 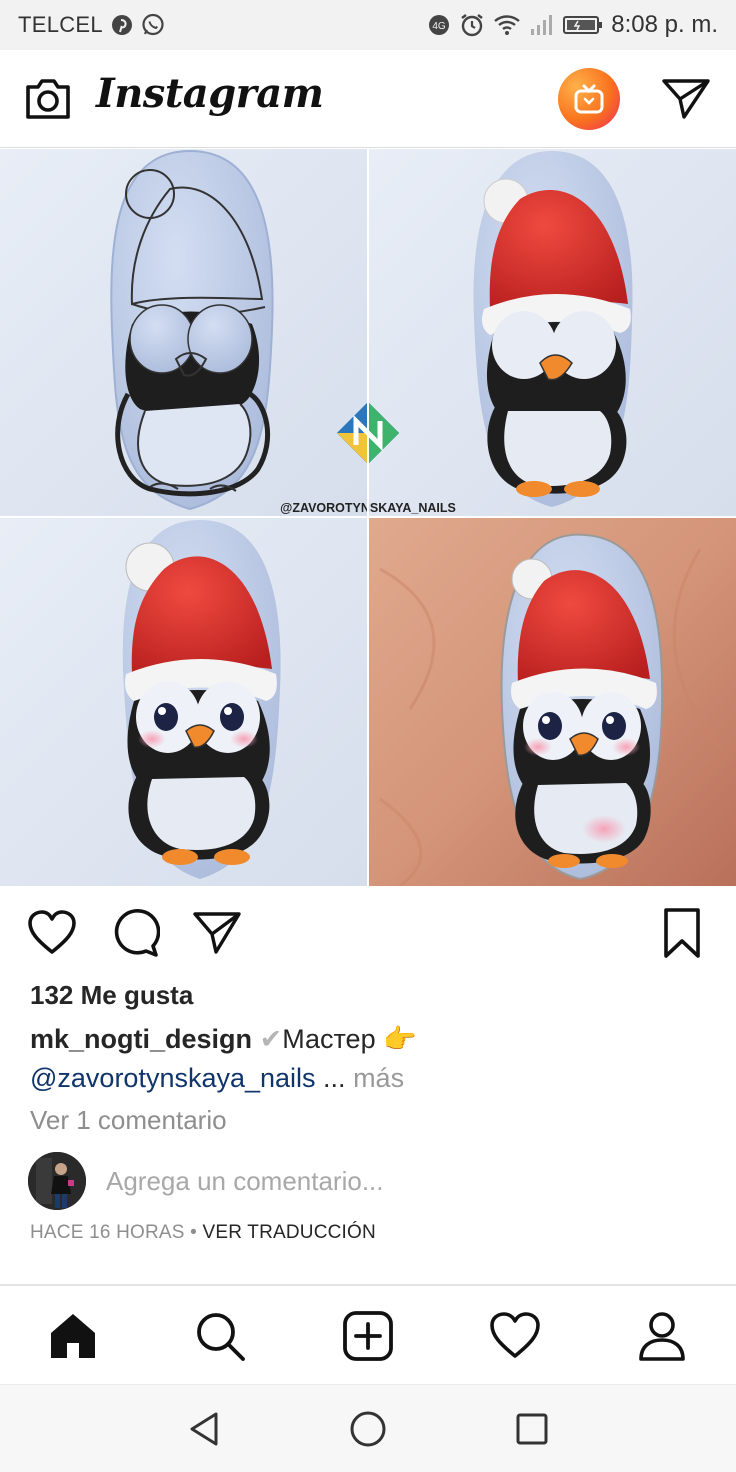 What do you see at coordinates (73, 1336) in the screenshot?
I see `home-icon` at bounding box center [73, 1336].